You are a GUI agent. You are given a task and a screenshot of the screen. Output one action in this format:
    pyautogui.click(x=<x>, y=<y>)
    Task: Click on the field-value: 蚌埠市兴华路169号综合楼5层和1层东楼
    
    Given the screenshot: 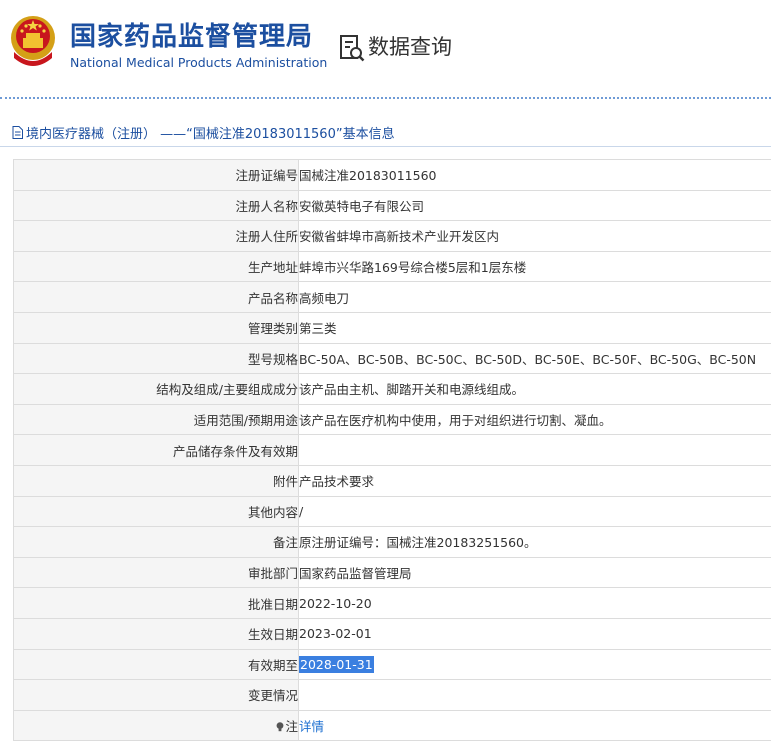 What is the action you would take?
    pyautogui.click(x=534, y=266)
    